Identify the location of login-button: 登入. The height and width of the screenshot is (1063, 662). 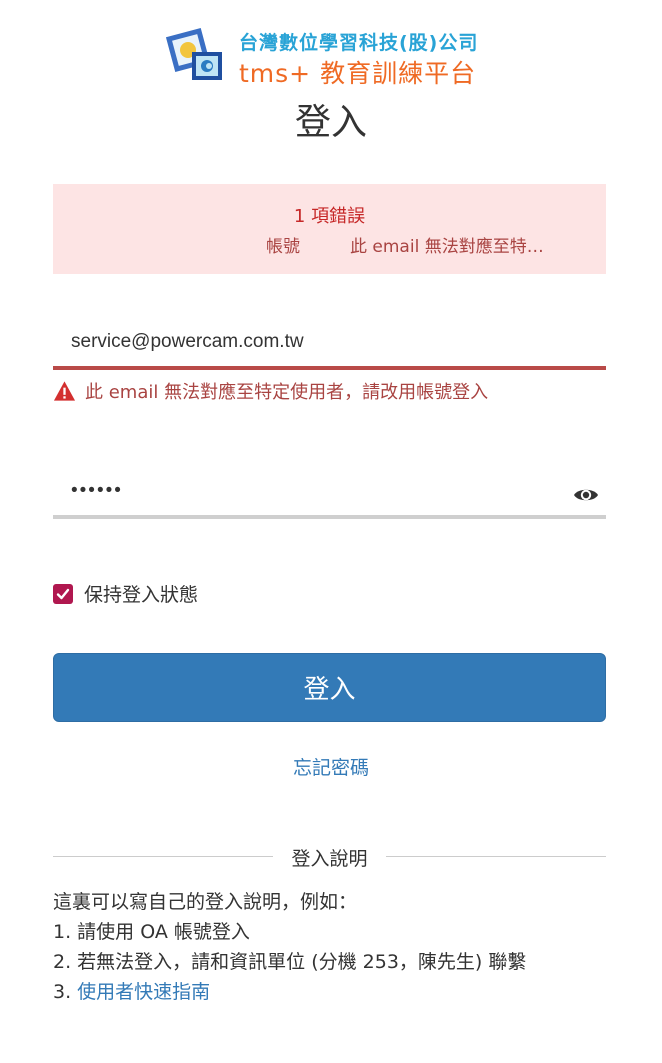
(329, 687).